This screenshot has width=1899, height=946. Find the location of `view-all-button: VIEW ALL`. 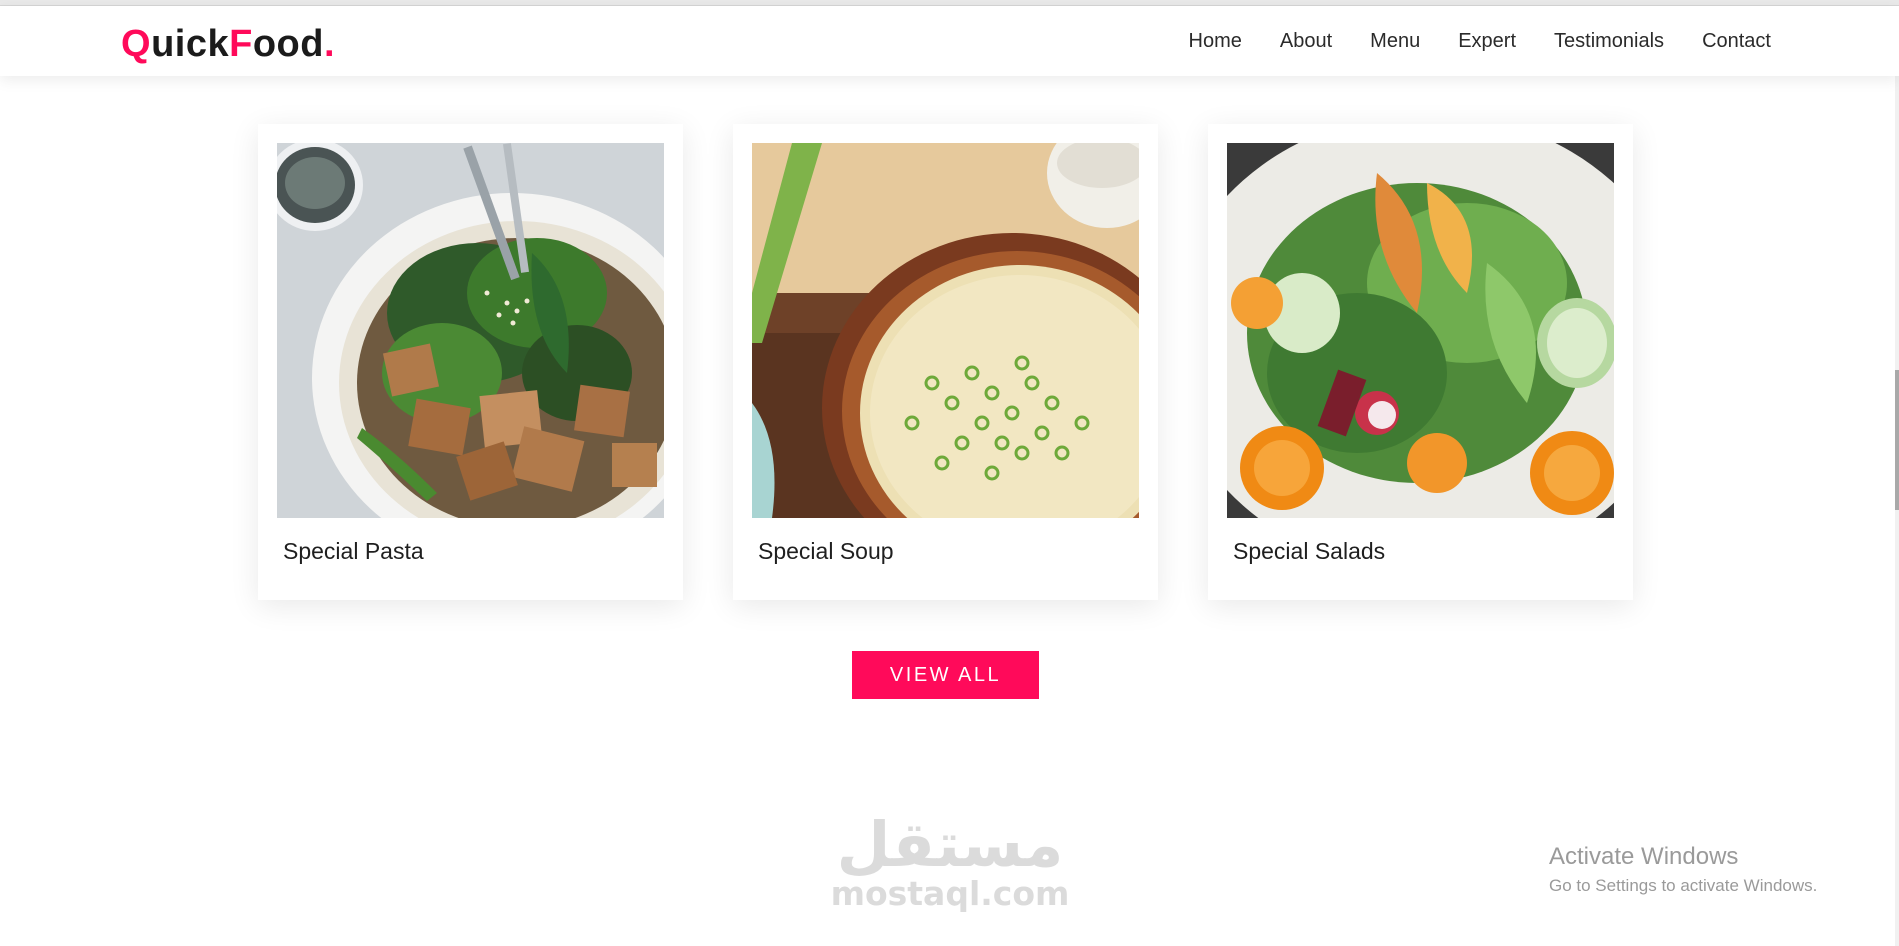

view-all-button: VIEW ALL is located at coordinates (945, 675).